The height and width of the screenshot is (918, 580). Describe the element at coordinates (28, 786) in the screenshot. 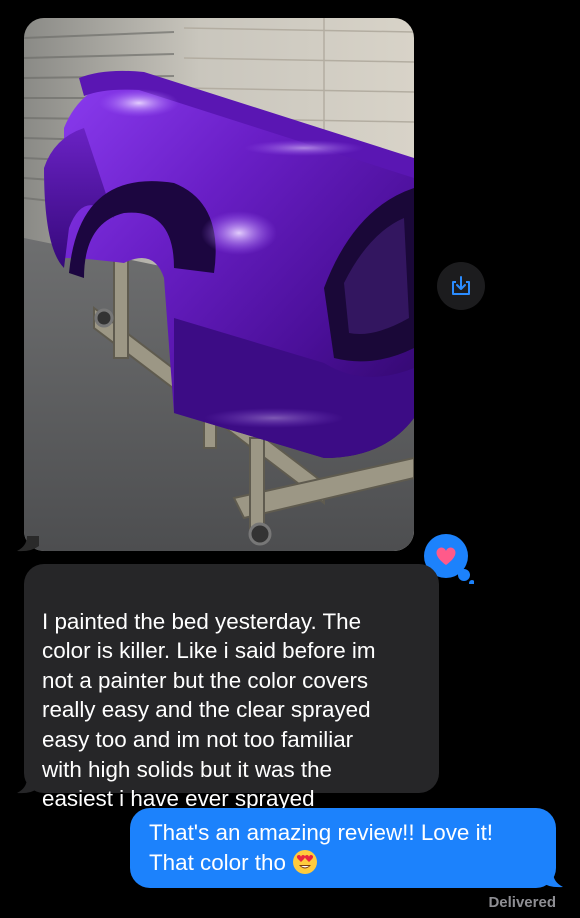

I see `incoming-bubble-tail` at that location.